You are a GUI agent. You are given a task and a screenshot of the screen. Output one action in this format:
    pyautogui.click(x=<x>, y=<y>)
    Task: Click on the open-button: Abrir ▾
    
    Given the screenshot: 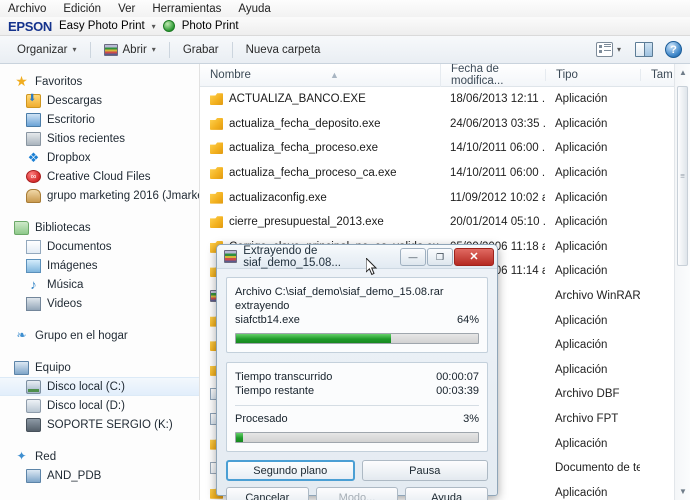 What is the action you would take?
    pyautogui.click(x=130, y=50)
    